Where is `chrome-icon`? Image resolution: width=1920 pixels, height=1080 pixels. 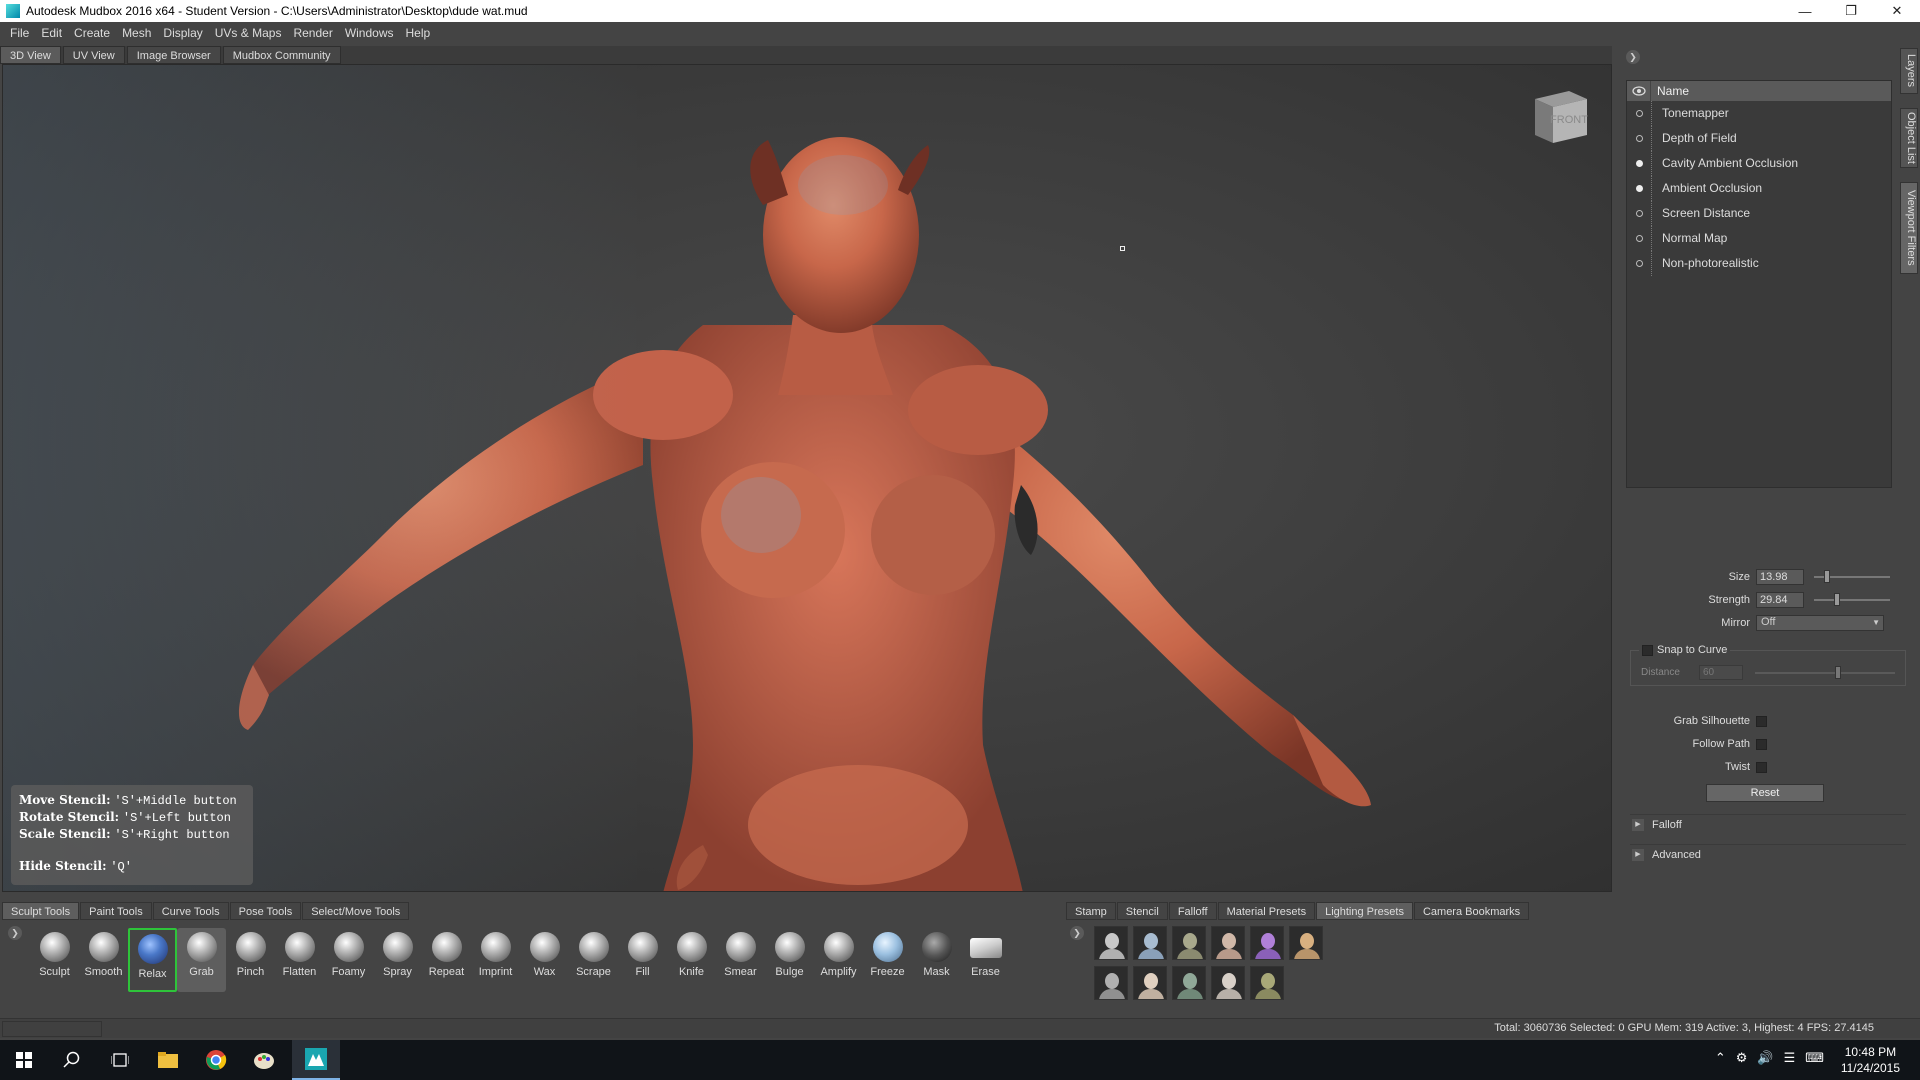
chrome-icon is located at coordinates (216, 1060).